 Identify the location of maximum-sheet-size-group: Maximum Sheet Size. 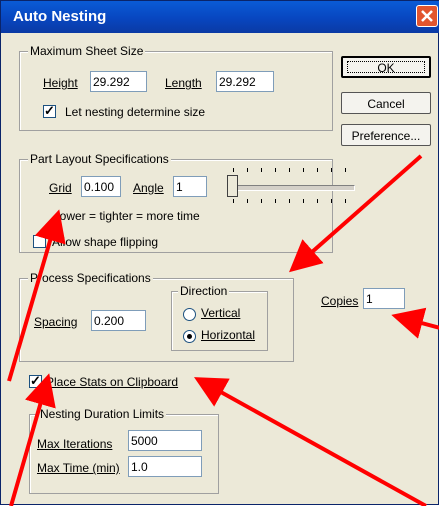
(176, 87).